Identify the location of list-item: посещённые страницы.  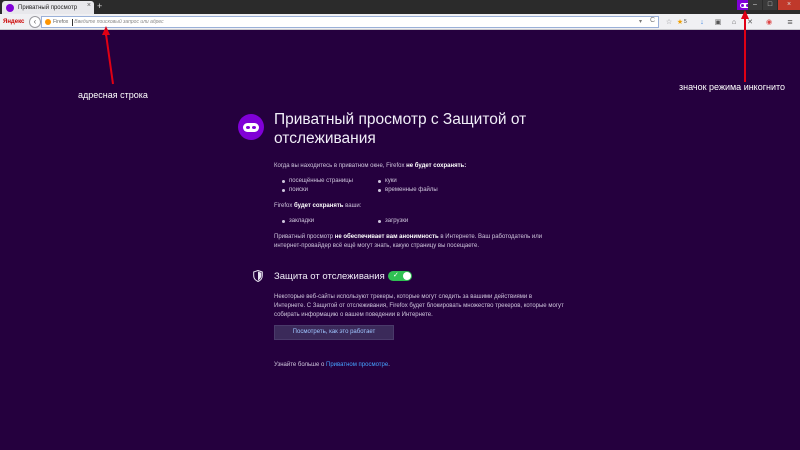
(317, 181).